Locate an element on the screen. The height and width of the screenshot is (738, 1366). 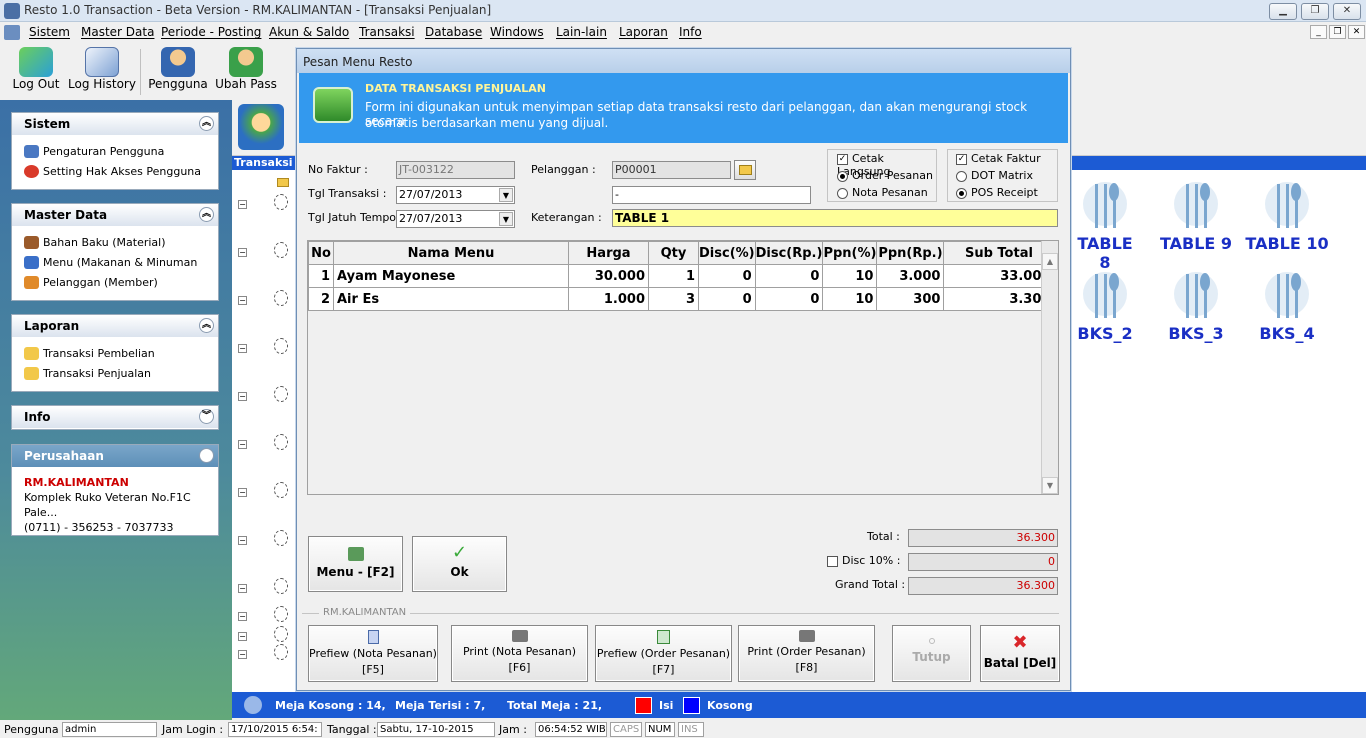
sidebar-item-pelanggan: Pelanggan (Member) is located at coordinates (115, 282).